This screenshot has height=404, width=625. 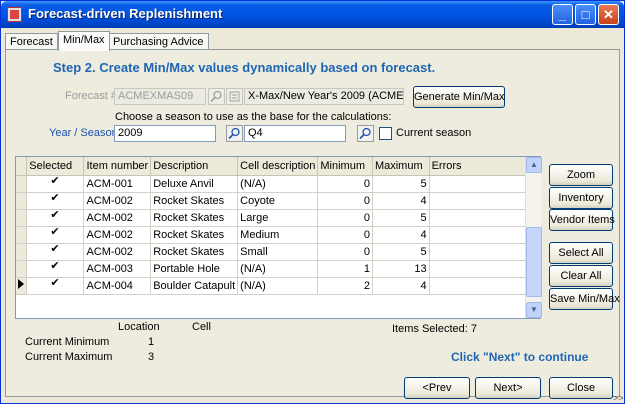 I want to click on save-minmax-button: Save Min/Max, so click(x=584, y=299).